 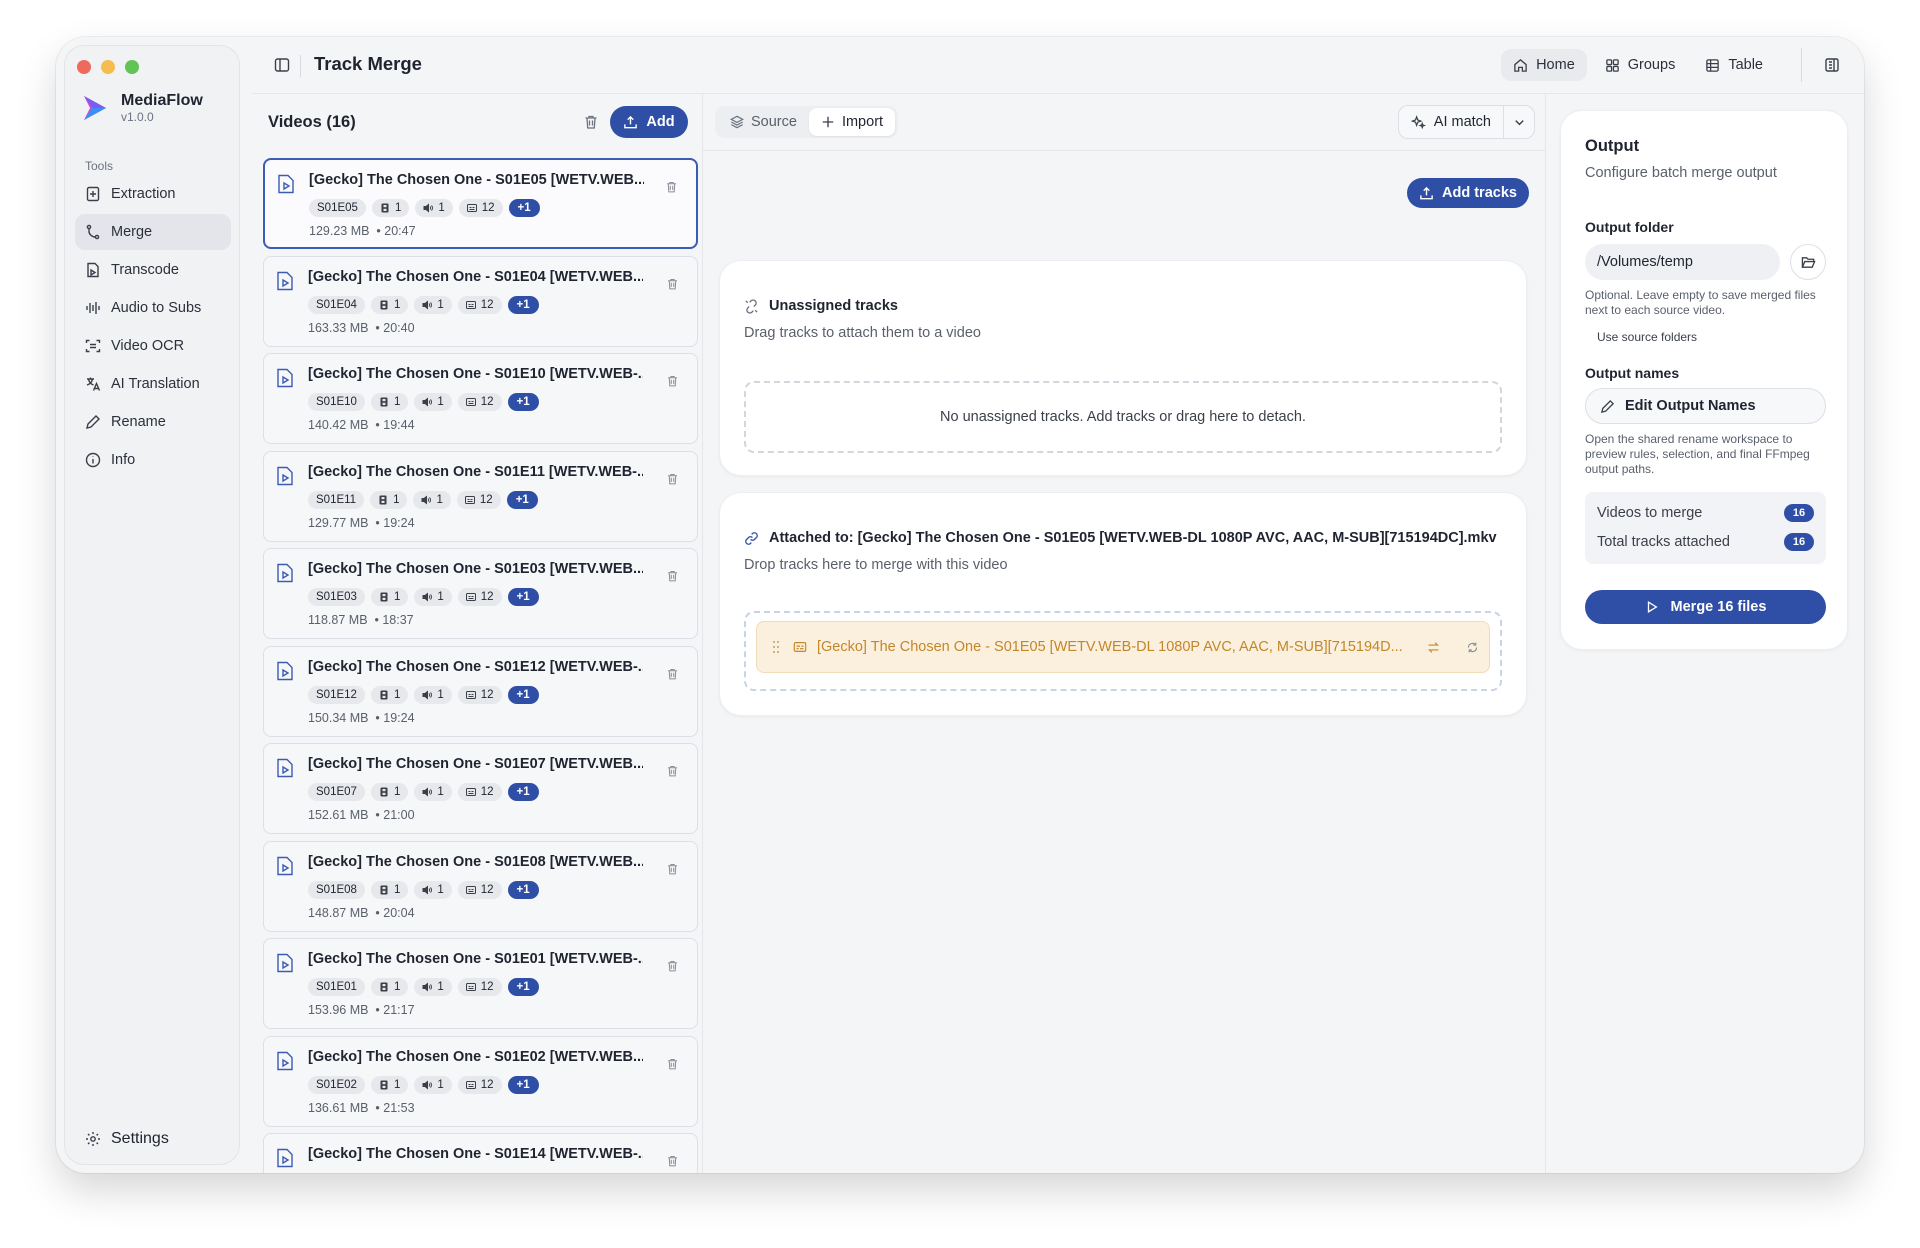 What do you see at coordinates (479, 889) in the screenshot?
I see `subtitle-count-chip: 12` at bounding box center [479, 889].